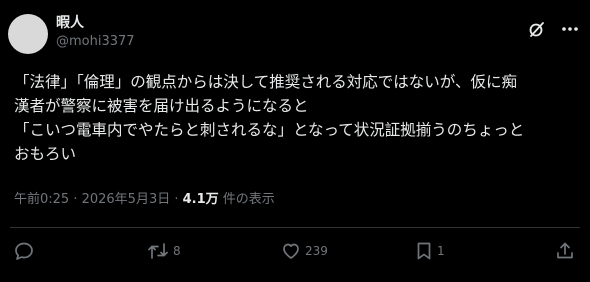 The height and width of the screenshot is (282, 590). What do you see at coordinates (441, 251) in the screenshot?
I see `bookmark-count: 1` at bounding box center [441, 251].